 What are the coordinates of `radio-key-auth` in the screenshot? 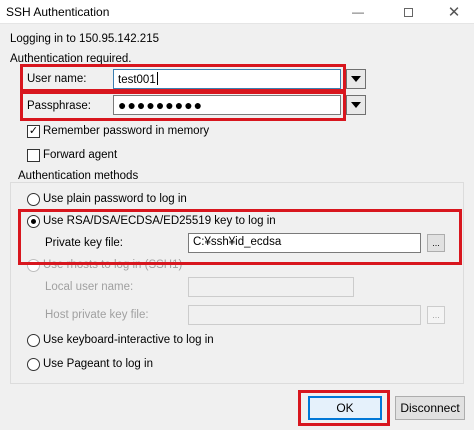 It's located at (33, 221).